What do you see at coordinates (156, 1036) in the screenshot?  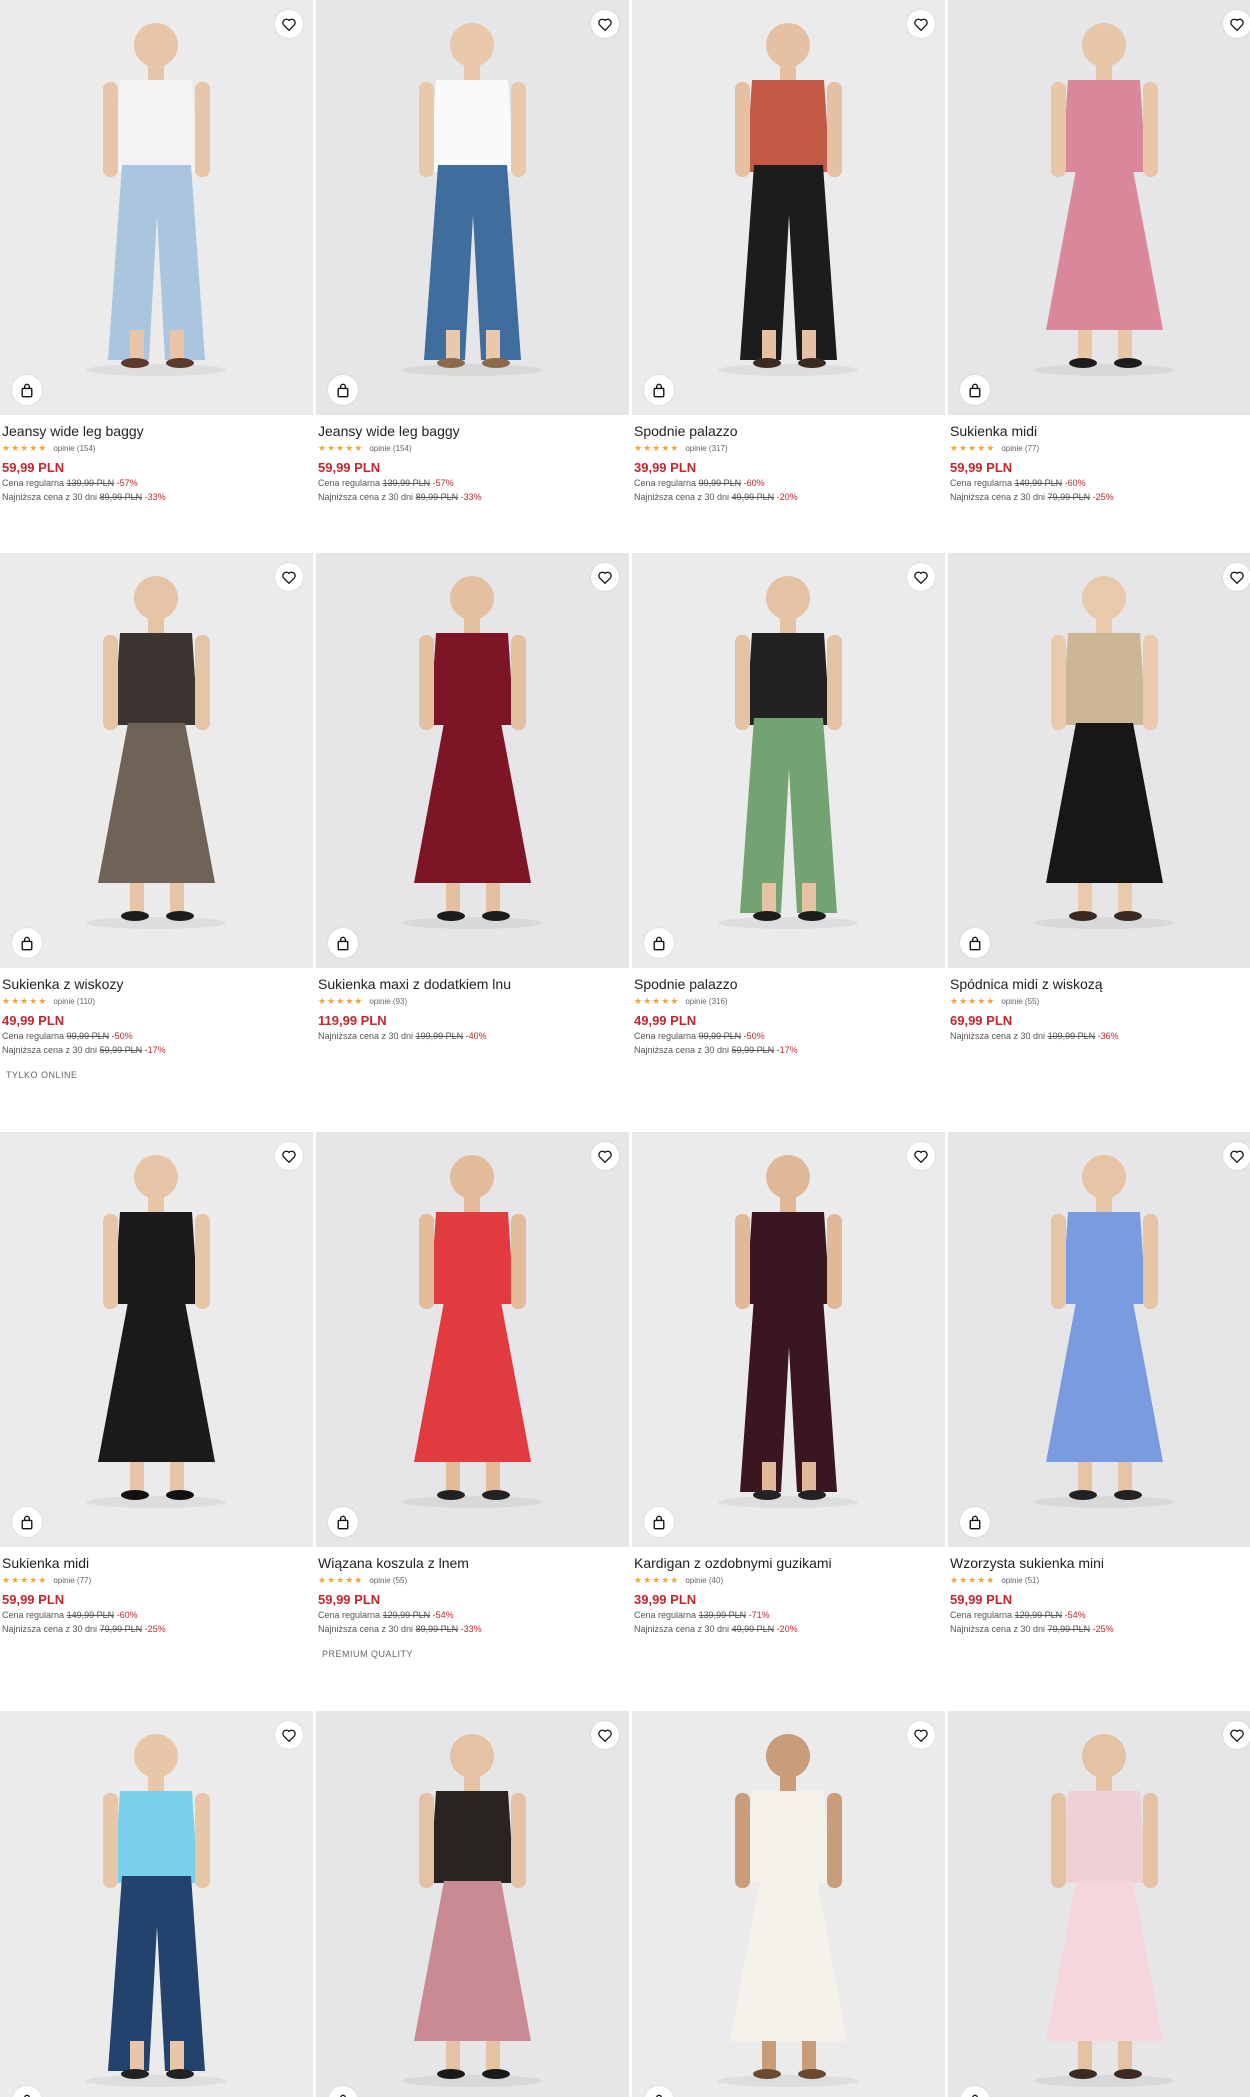 I see `regular-price-line: Cena regularna 99,99 PLN -50%` at bounding box center [156, 1036].